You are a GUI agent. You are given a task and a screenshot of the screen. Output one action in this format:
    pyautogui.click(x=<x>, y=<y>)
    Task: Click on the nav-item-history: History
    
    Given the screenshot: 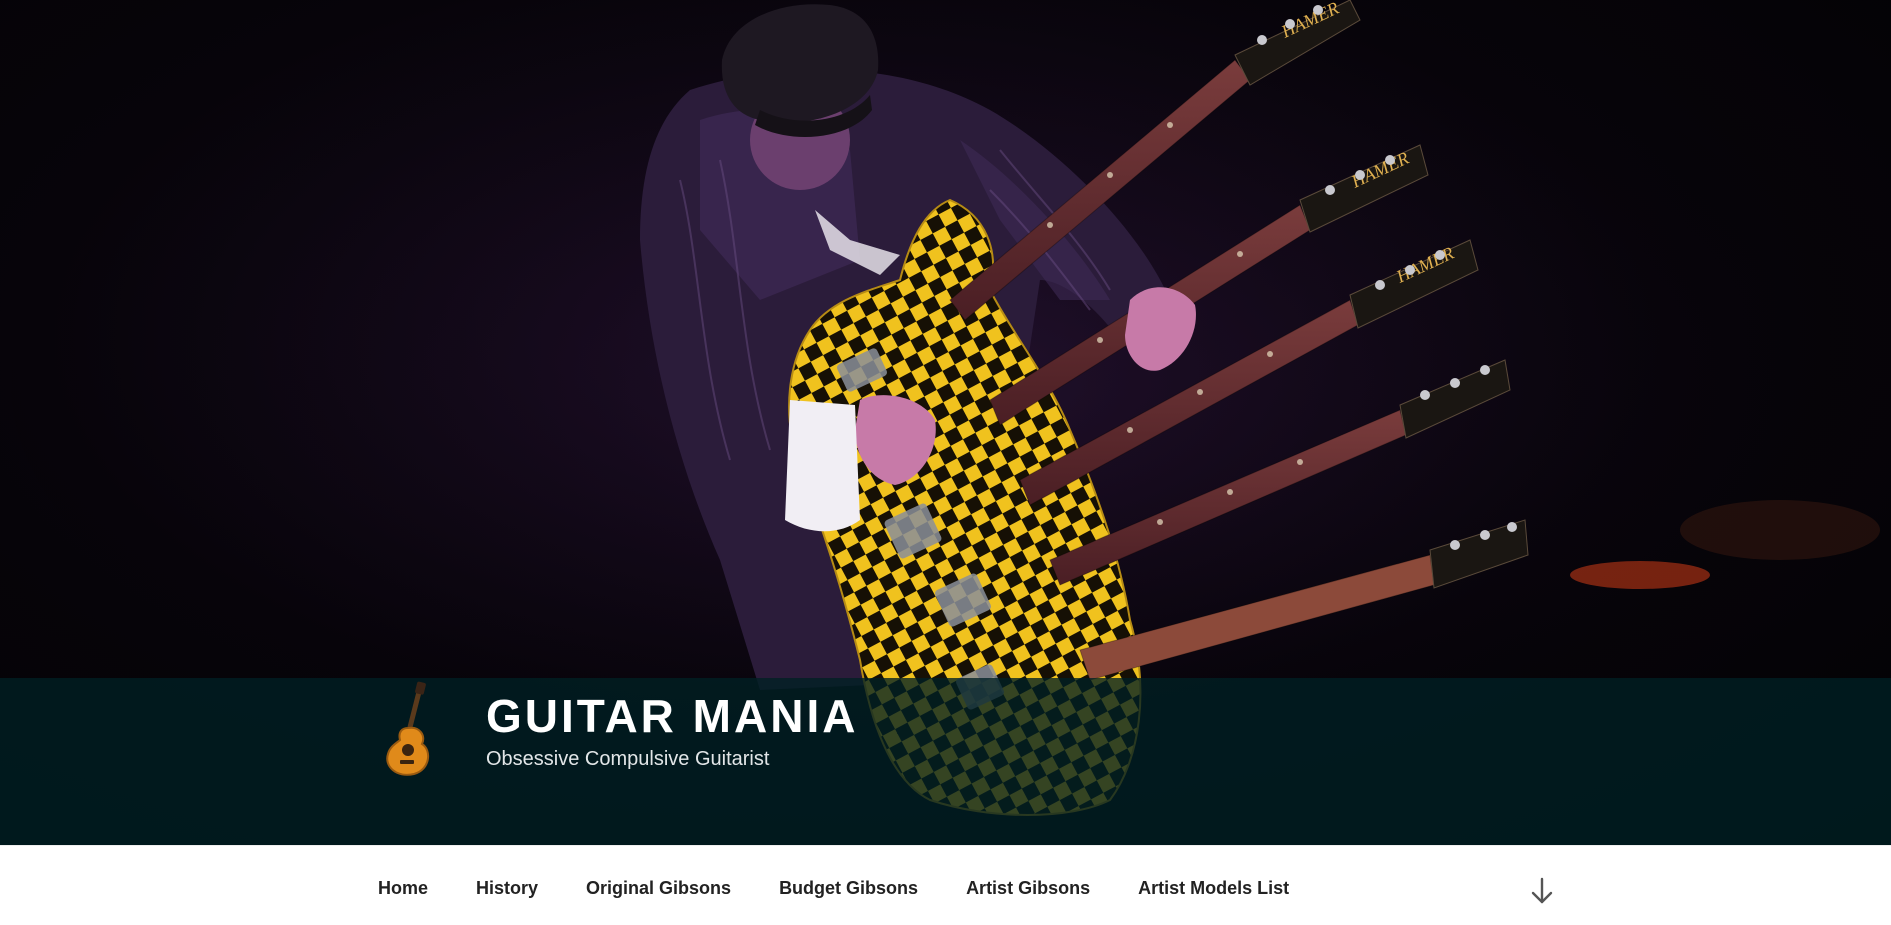 What is the action you would take?
    pyautogui.click(x=531, y=888)
    